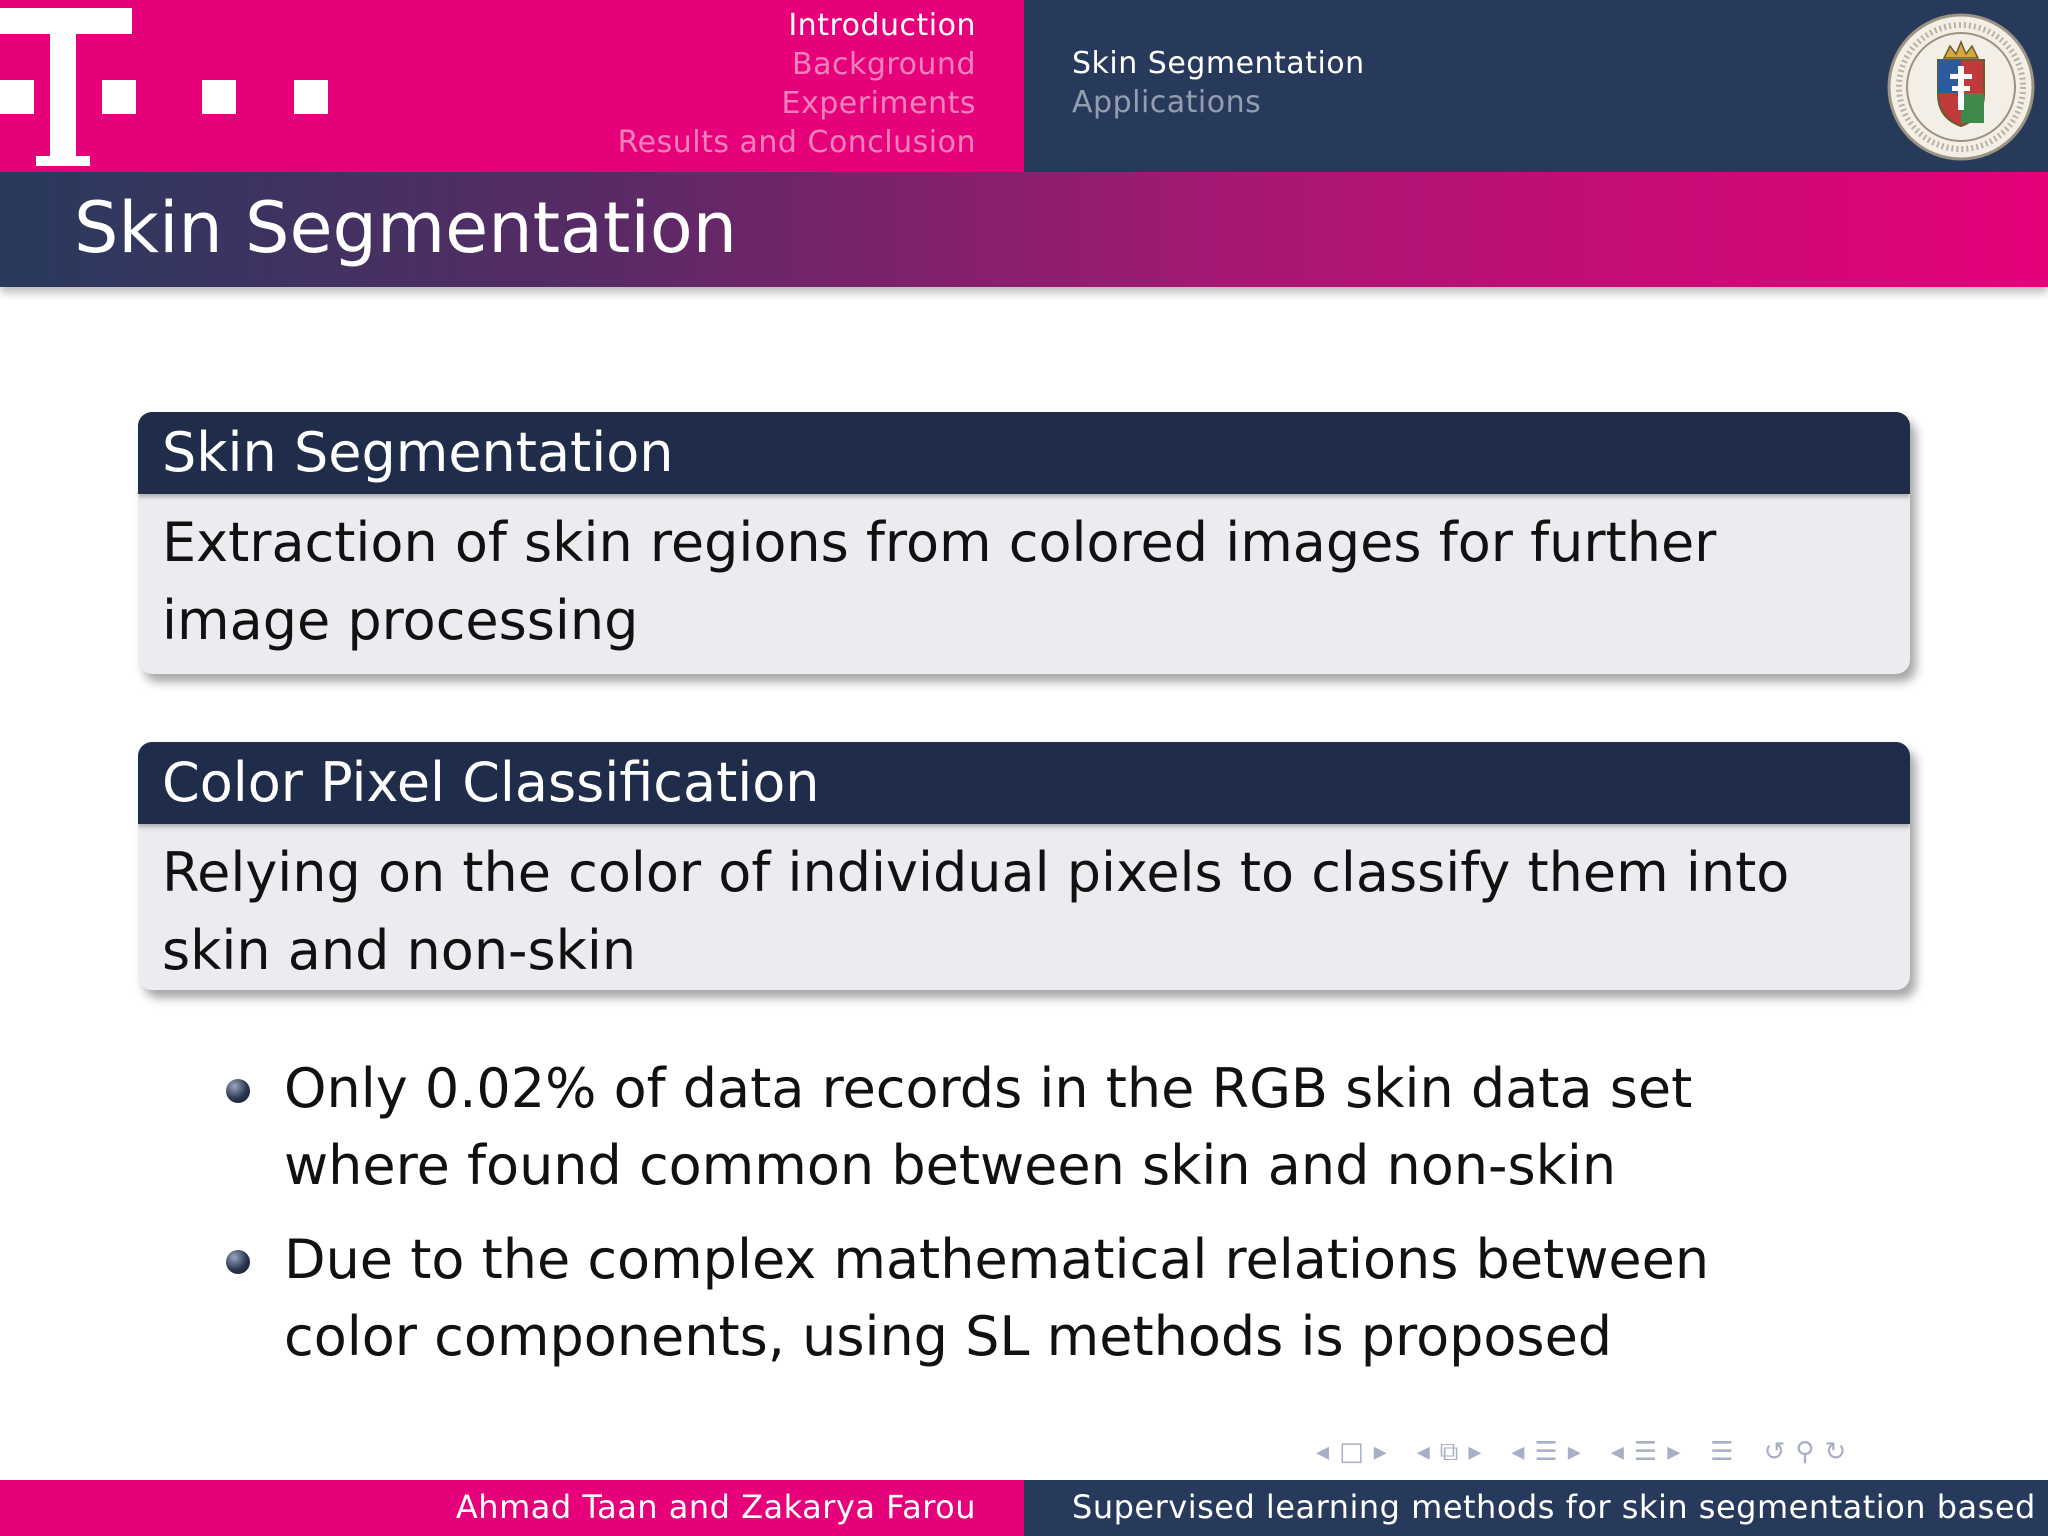  Describe the element at coordinates (1804, 1452) in the screenshot. I see `search-icon: ⚲` at that location.